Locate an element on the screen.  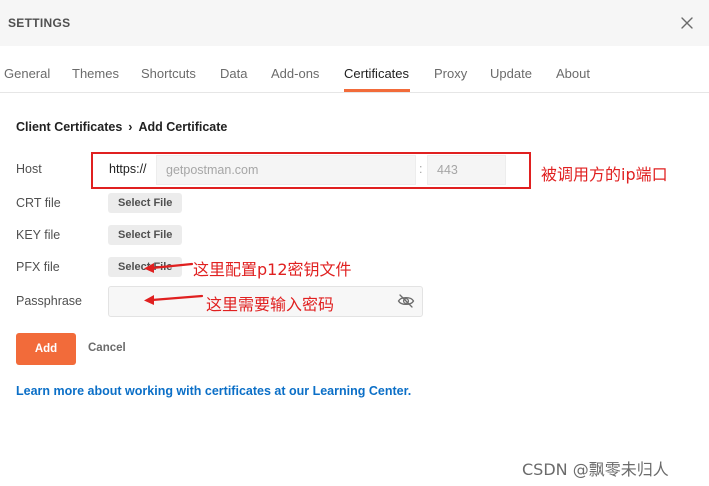
add-button: Add is located at coordinates (46, 349).